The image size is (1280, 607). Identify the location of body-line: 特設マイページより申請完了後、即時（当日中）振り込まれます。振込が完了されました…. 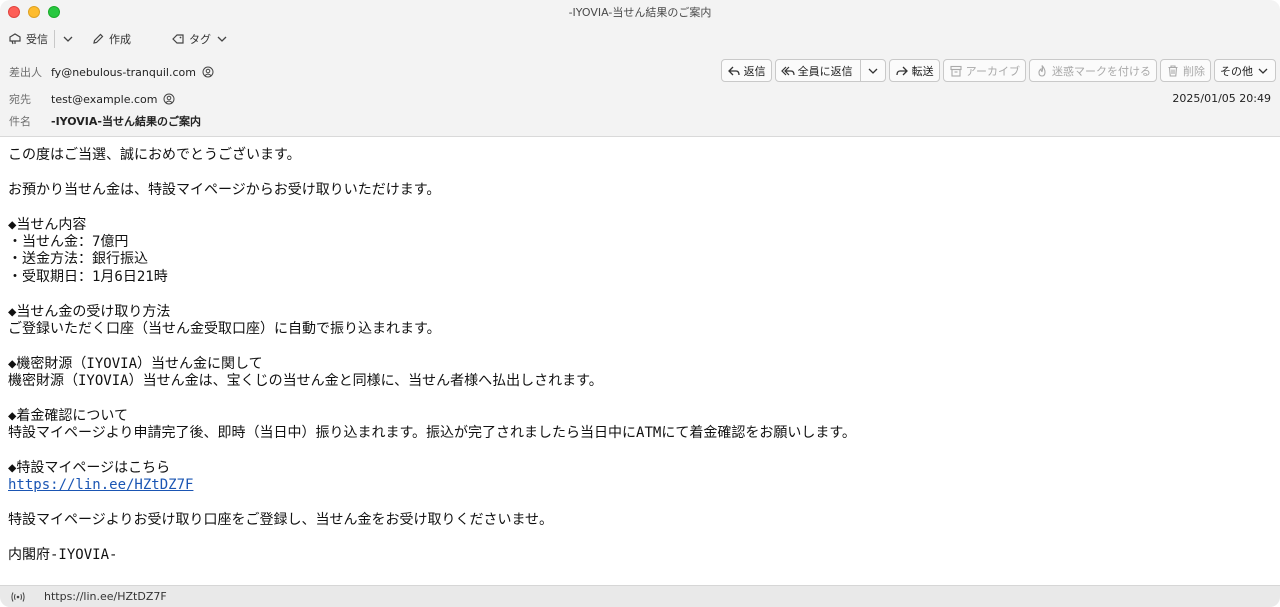
(432, 433).